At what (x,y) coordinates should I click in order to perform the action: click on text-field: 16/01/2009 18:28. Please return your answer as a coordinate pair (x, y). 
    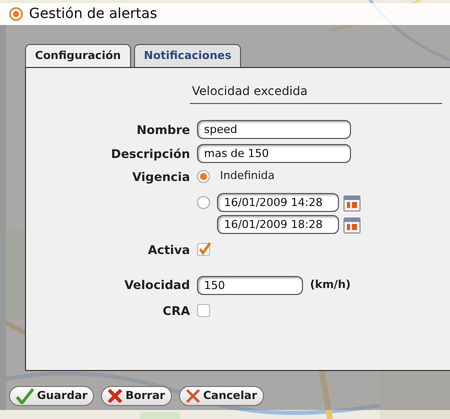
    Looking at the image, I should click on (278, 224).